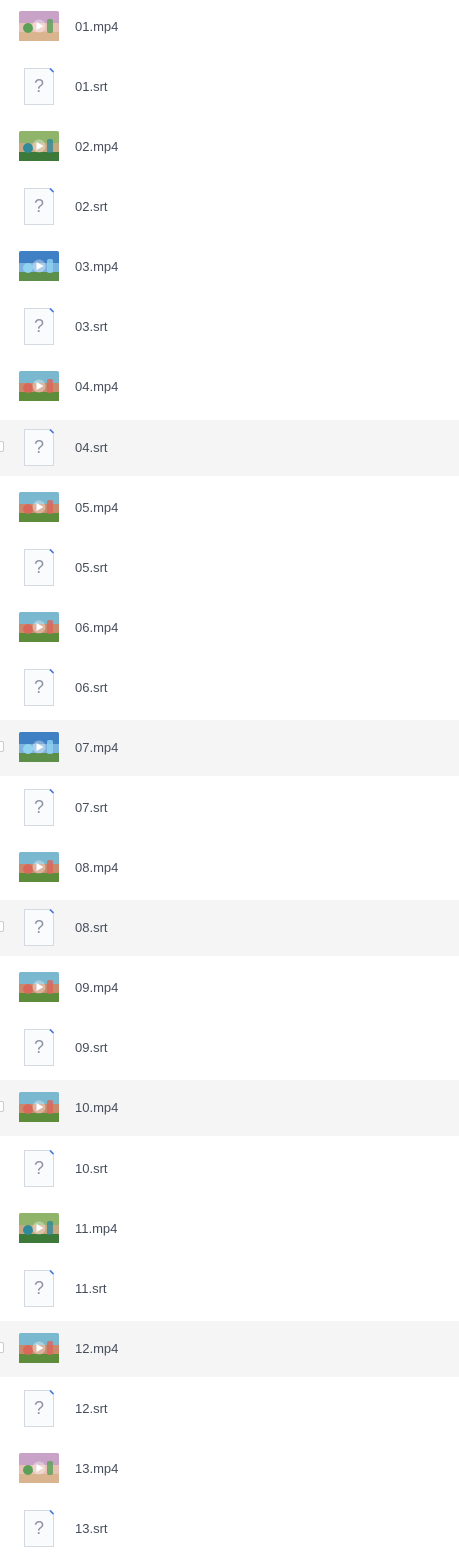 The height and width of the screenshot is (1568, 459). What do you see at coordinates (91, 928) in the screenshot?
I see `file-name: 08.srt` at bounding box center [91, 928].